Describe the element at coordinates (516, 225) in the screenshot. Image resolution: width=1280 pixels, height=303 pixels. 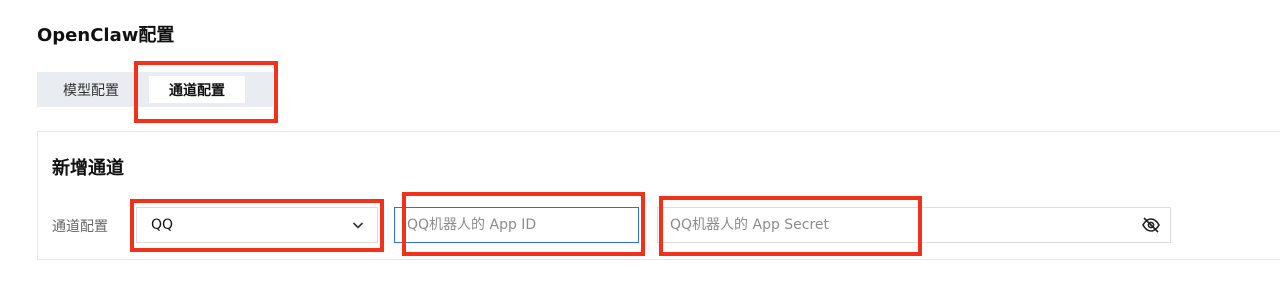
I see `app-id-input` at that location.